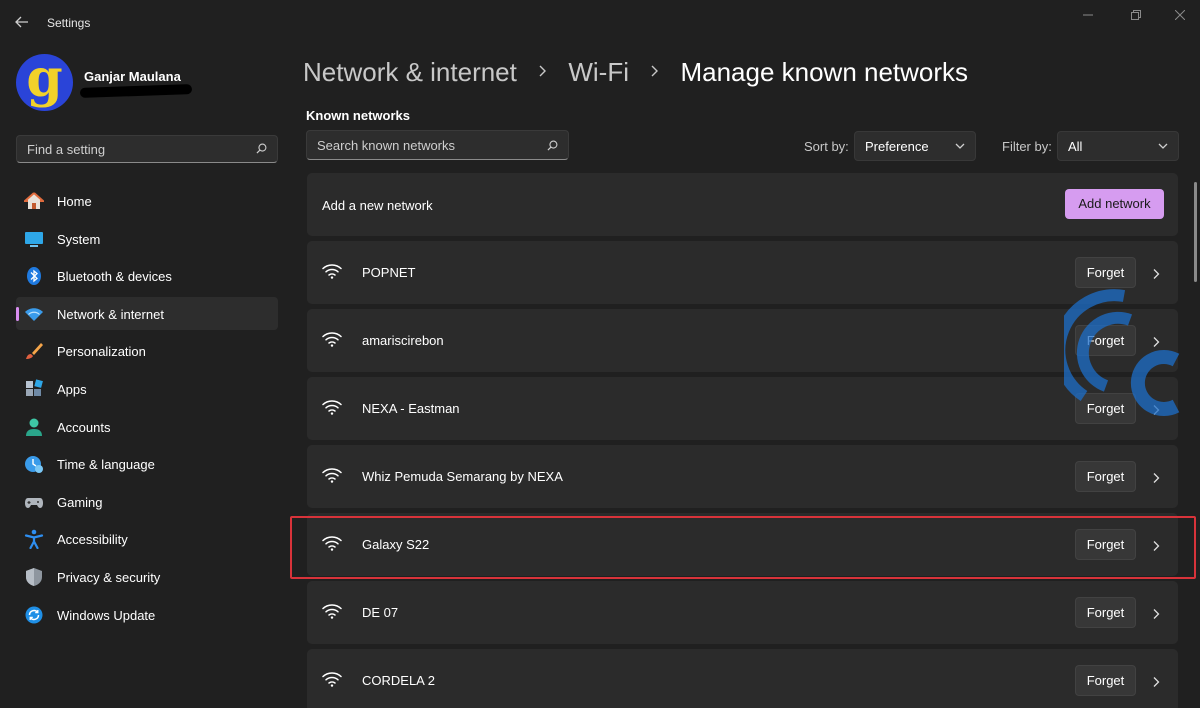 The image size is (1200, 708). Describe the element at coordinates (742, 340) in the screenshot. I see `network-row: amariscirebon Forget` at that location.